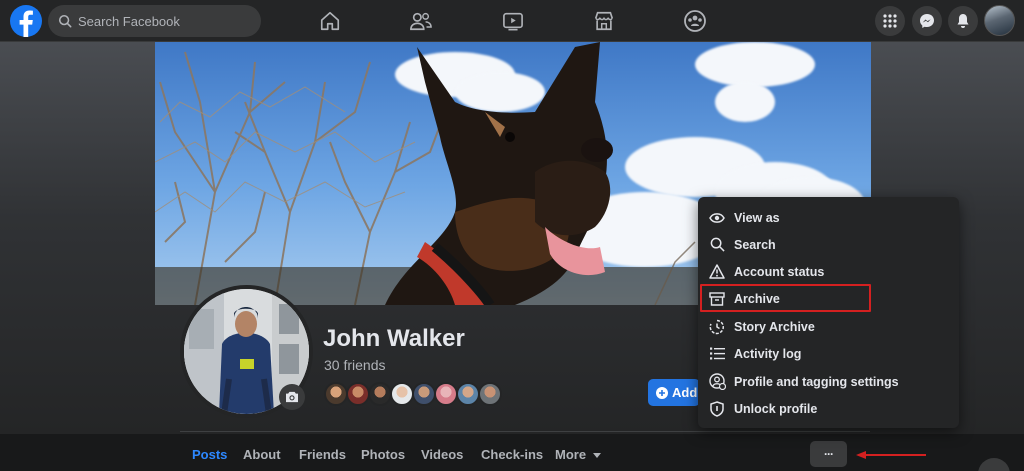  What do you see at coordinates (891, 455) in the screenshot?
I see `red-arrow-annotation` at bounding box center [891, 455].